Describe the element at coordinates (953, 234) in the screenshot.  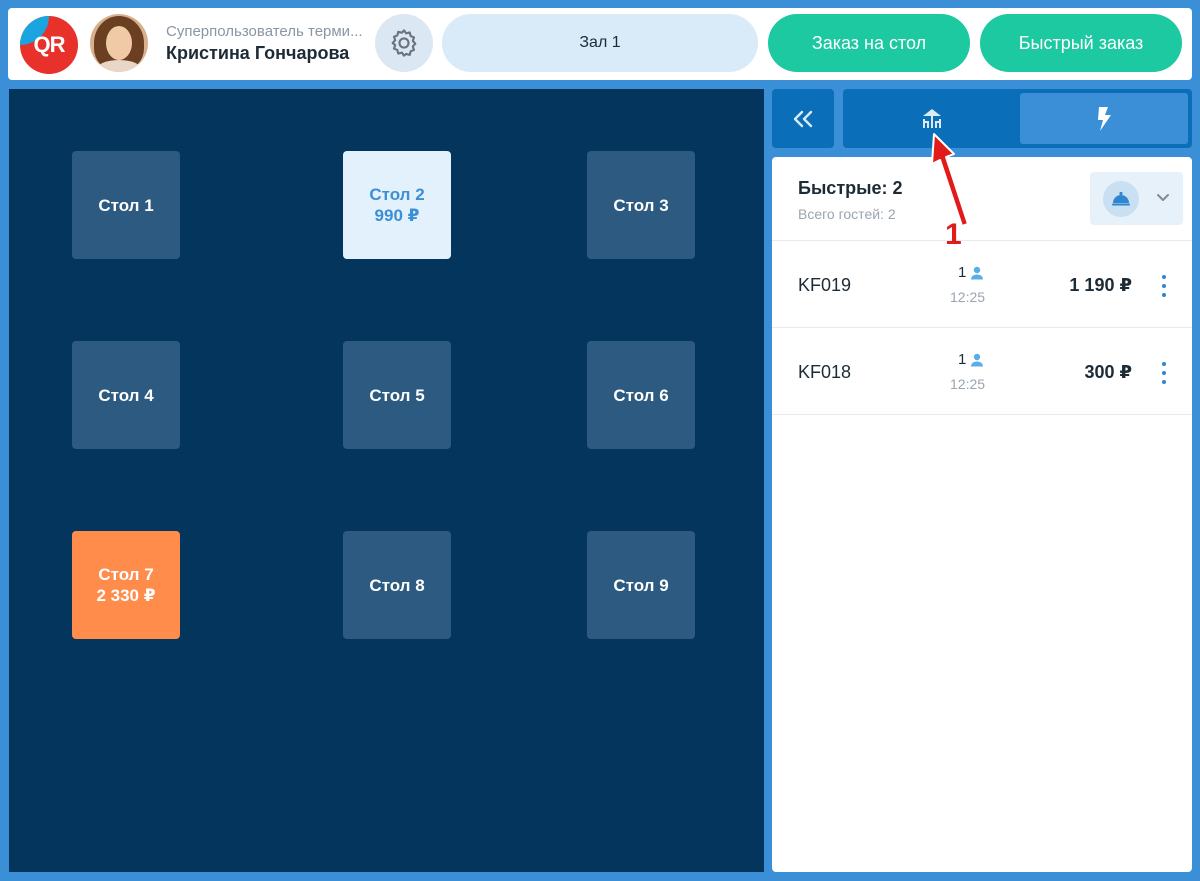
I see `annotation-number: 1` at that location.